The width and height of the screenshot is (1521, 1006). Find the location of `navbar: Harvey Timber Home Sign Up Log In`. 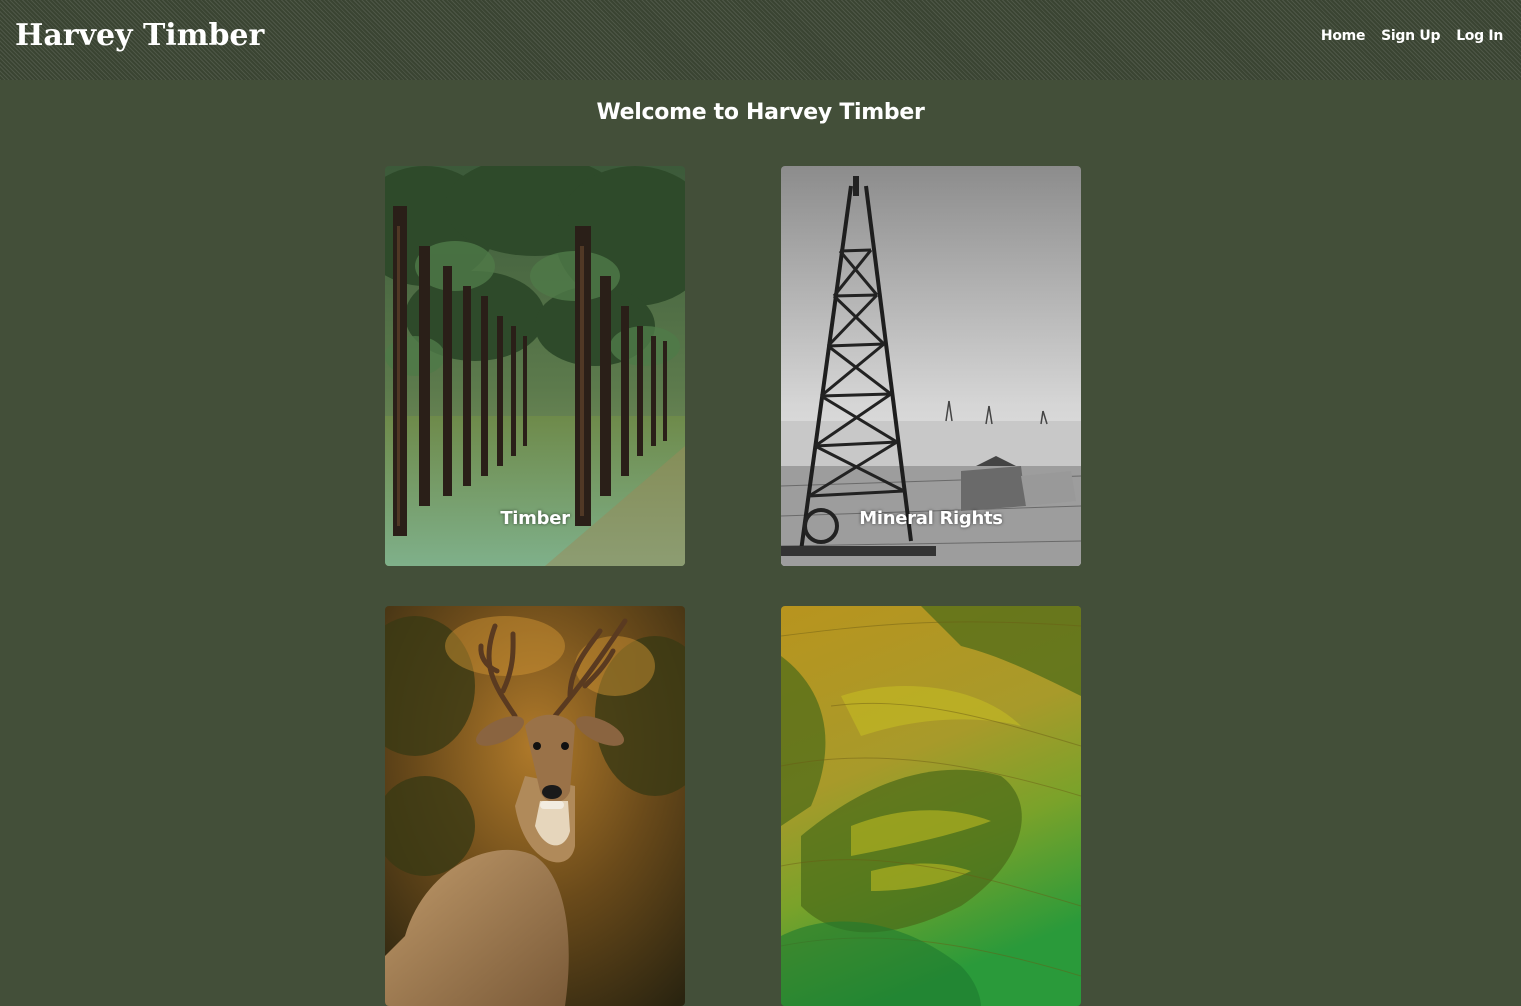

navbar: Harvey Timber Home Sign Up Log In is located at coordinates (760, 40).